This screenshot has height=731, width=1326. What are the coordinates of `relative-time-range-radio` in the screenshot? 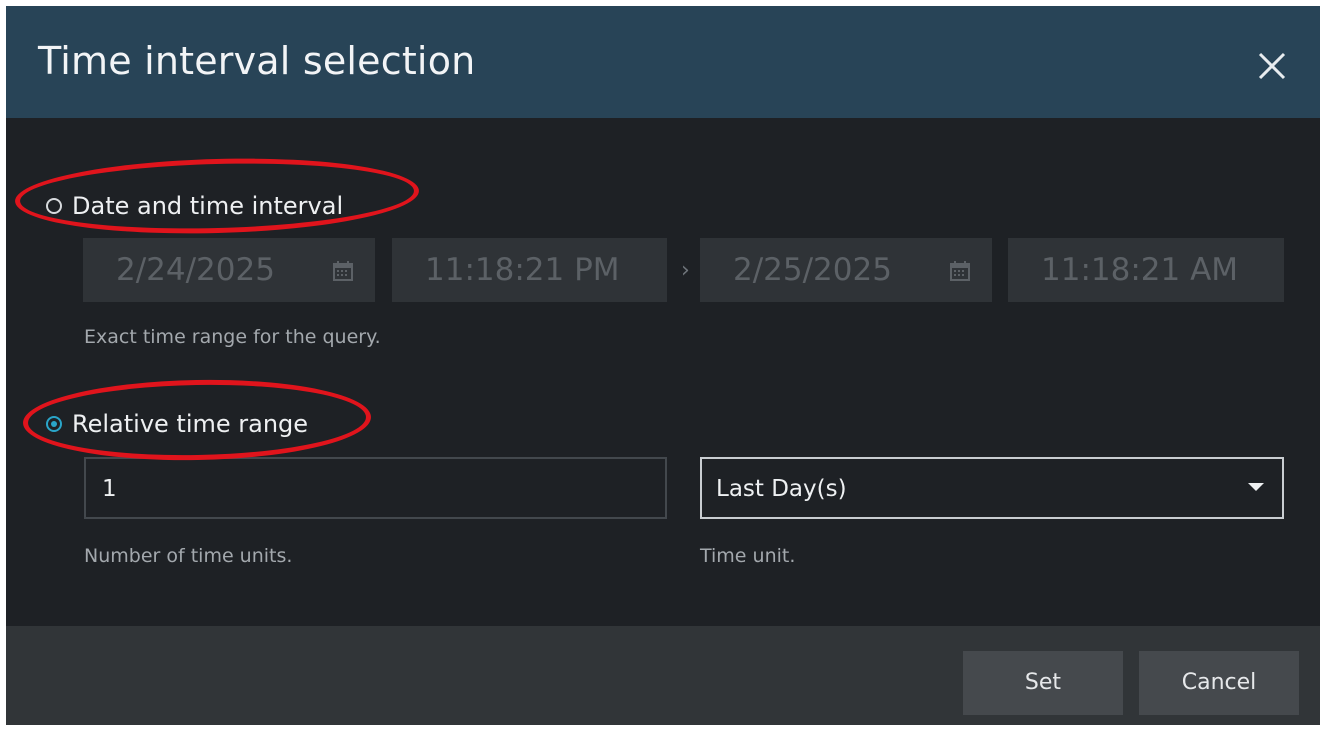 It's located at (54, 424).